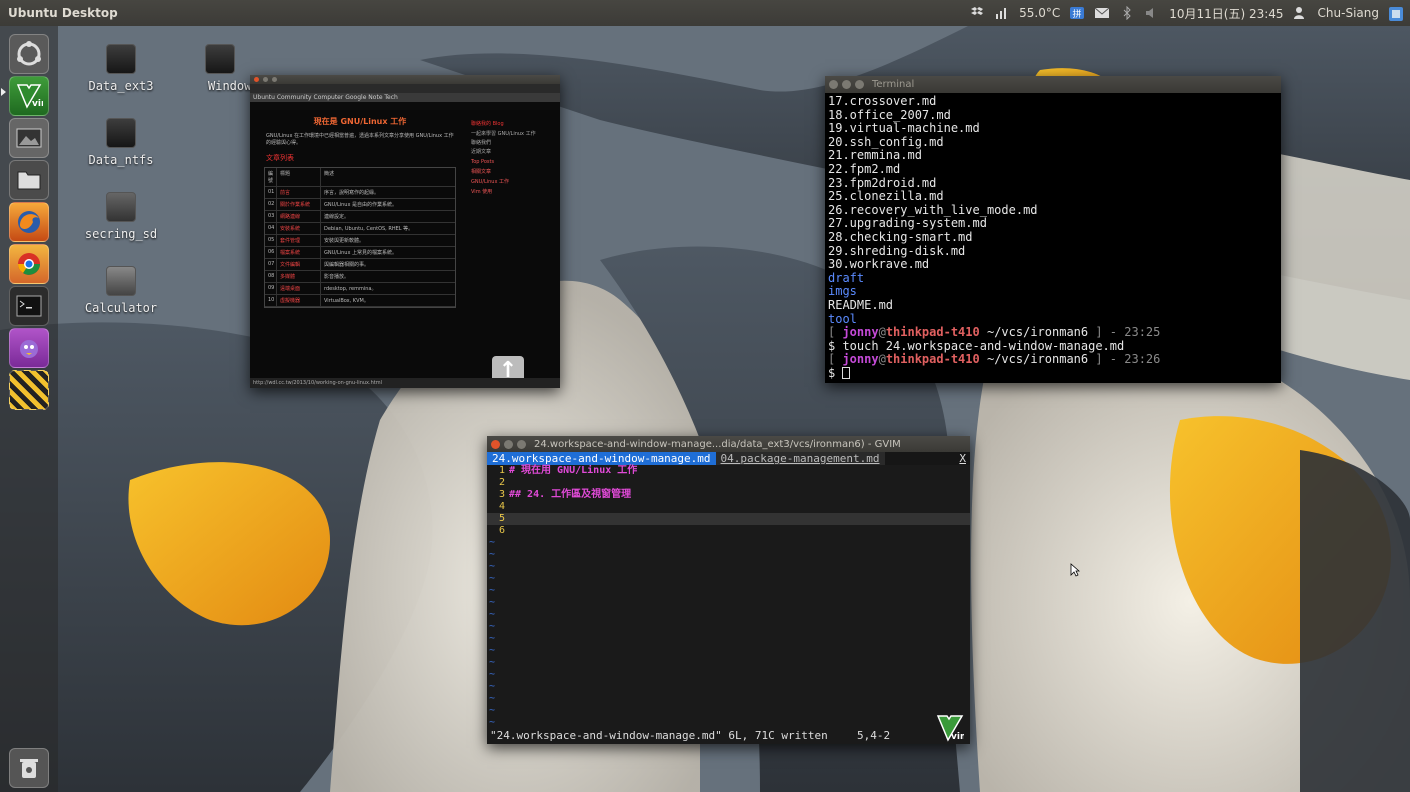 Image resolution: width=1410 pixels, height=792 pixels. What do you see at coordinates (299, 288) in the screenshot?
I see `table-cell-title-link: 遠端桌面` at bounding box center [299, 288].